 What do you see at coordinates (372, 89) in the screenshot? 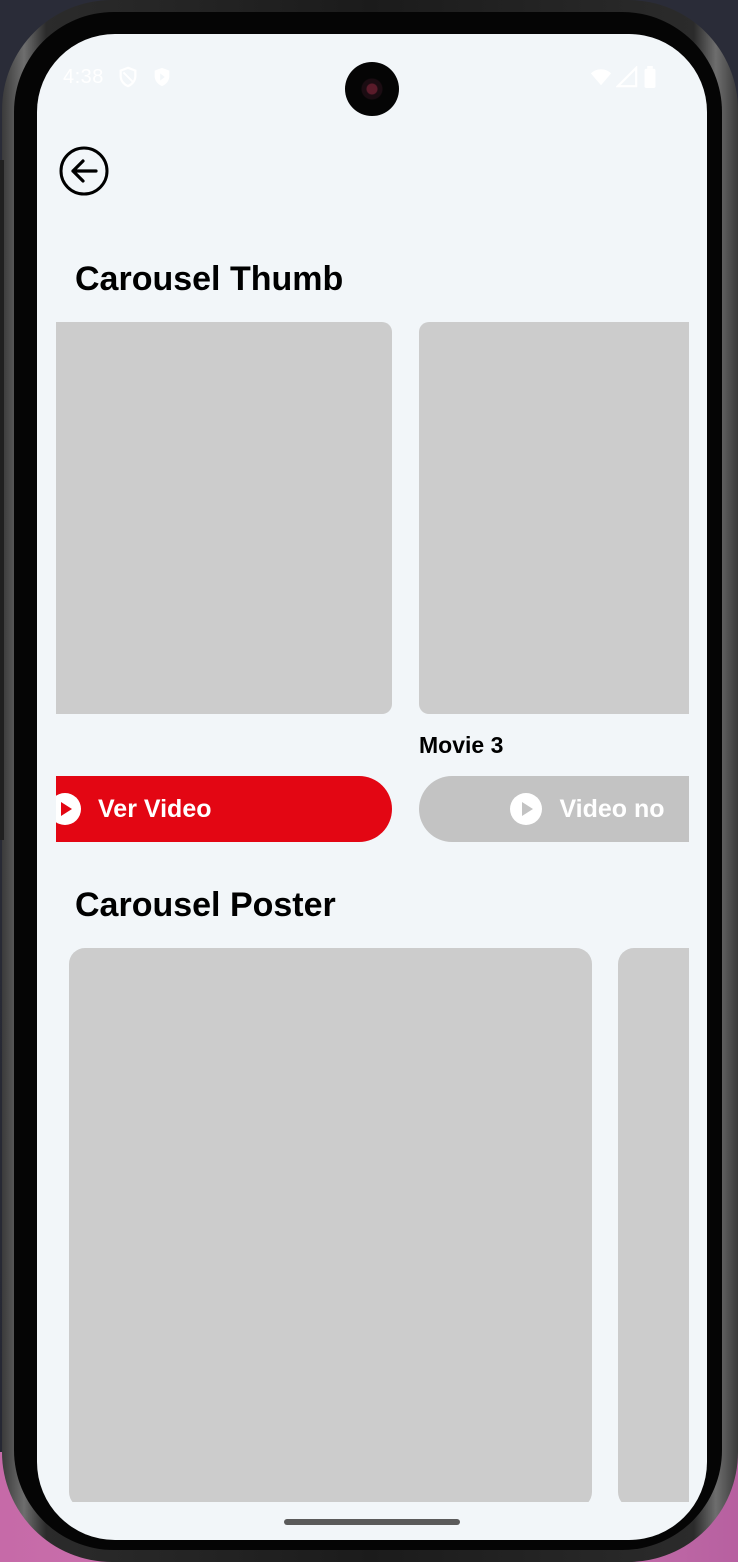
I see `front-camera` at bounding box center [372, 89].